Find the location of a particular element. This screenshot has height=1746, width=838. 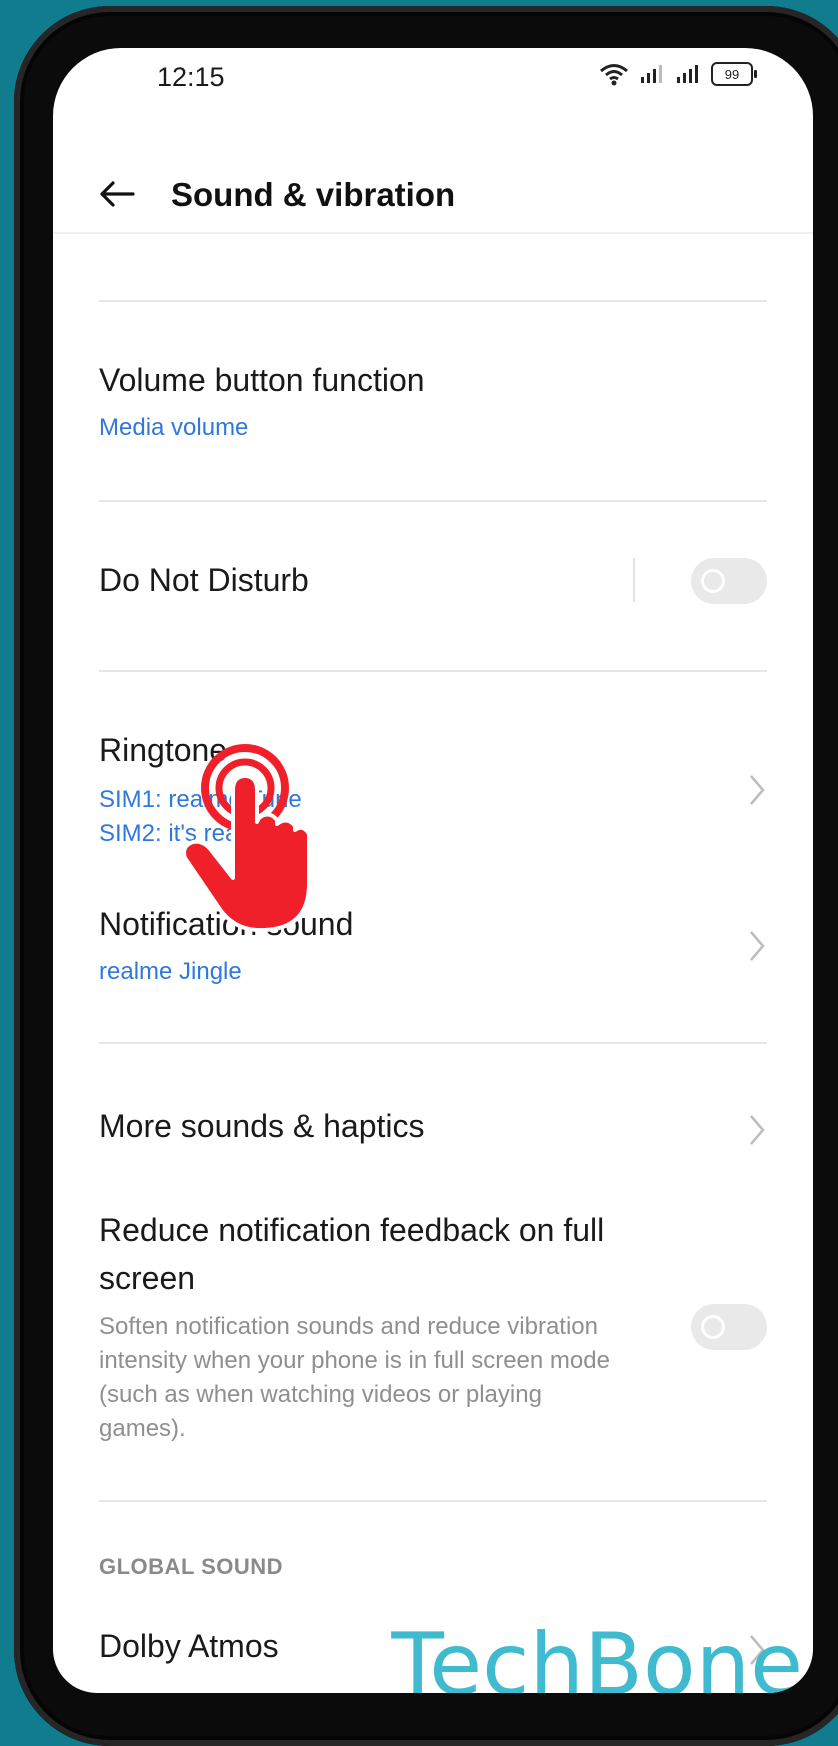

app-bar: Sound & vibration is located at coordinates (433, 196).